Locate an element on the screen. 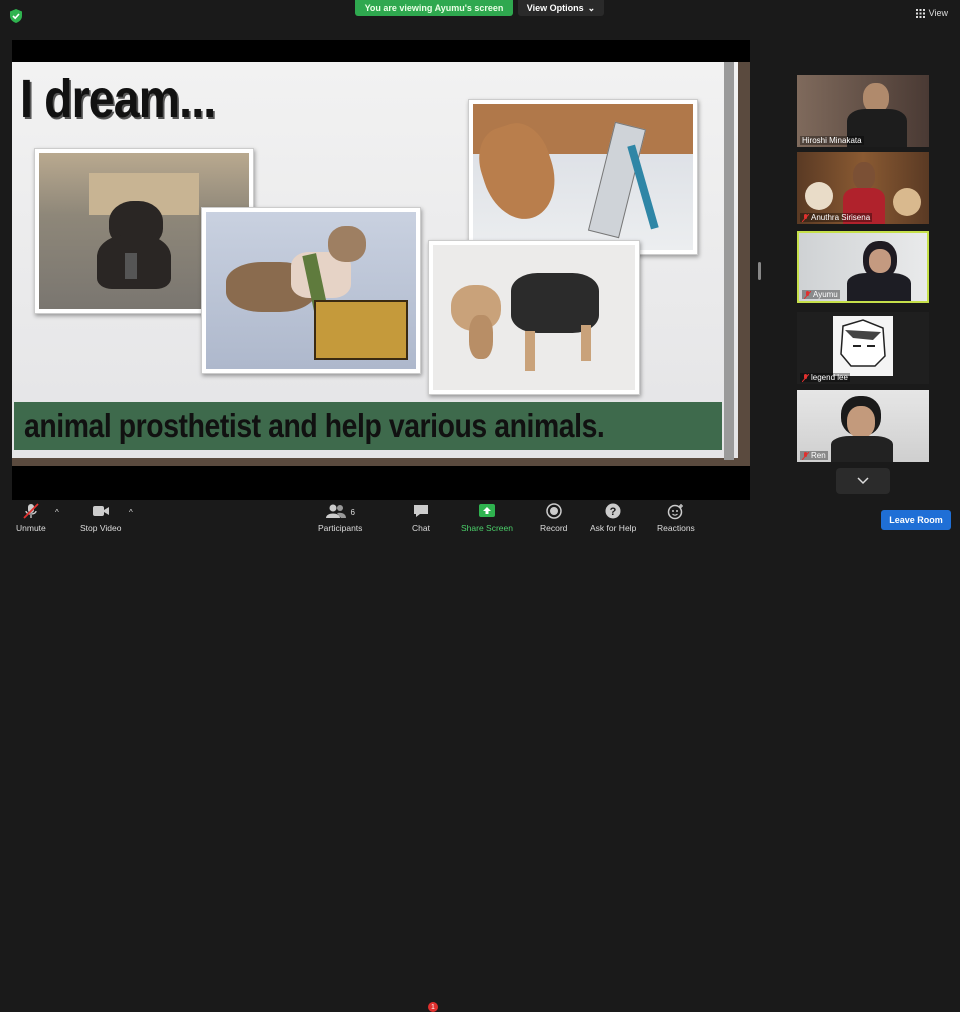 This screenshot has width=960, height=1012. participant-name: Anuthra Sirisena is located at coordinates (841, 217).